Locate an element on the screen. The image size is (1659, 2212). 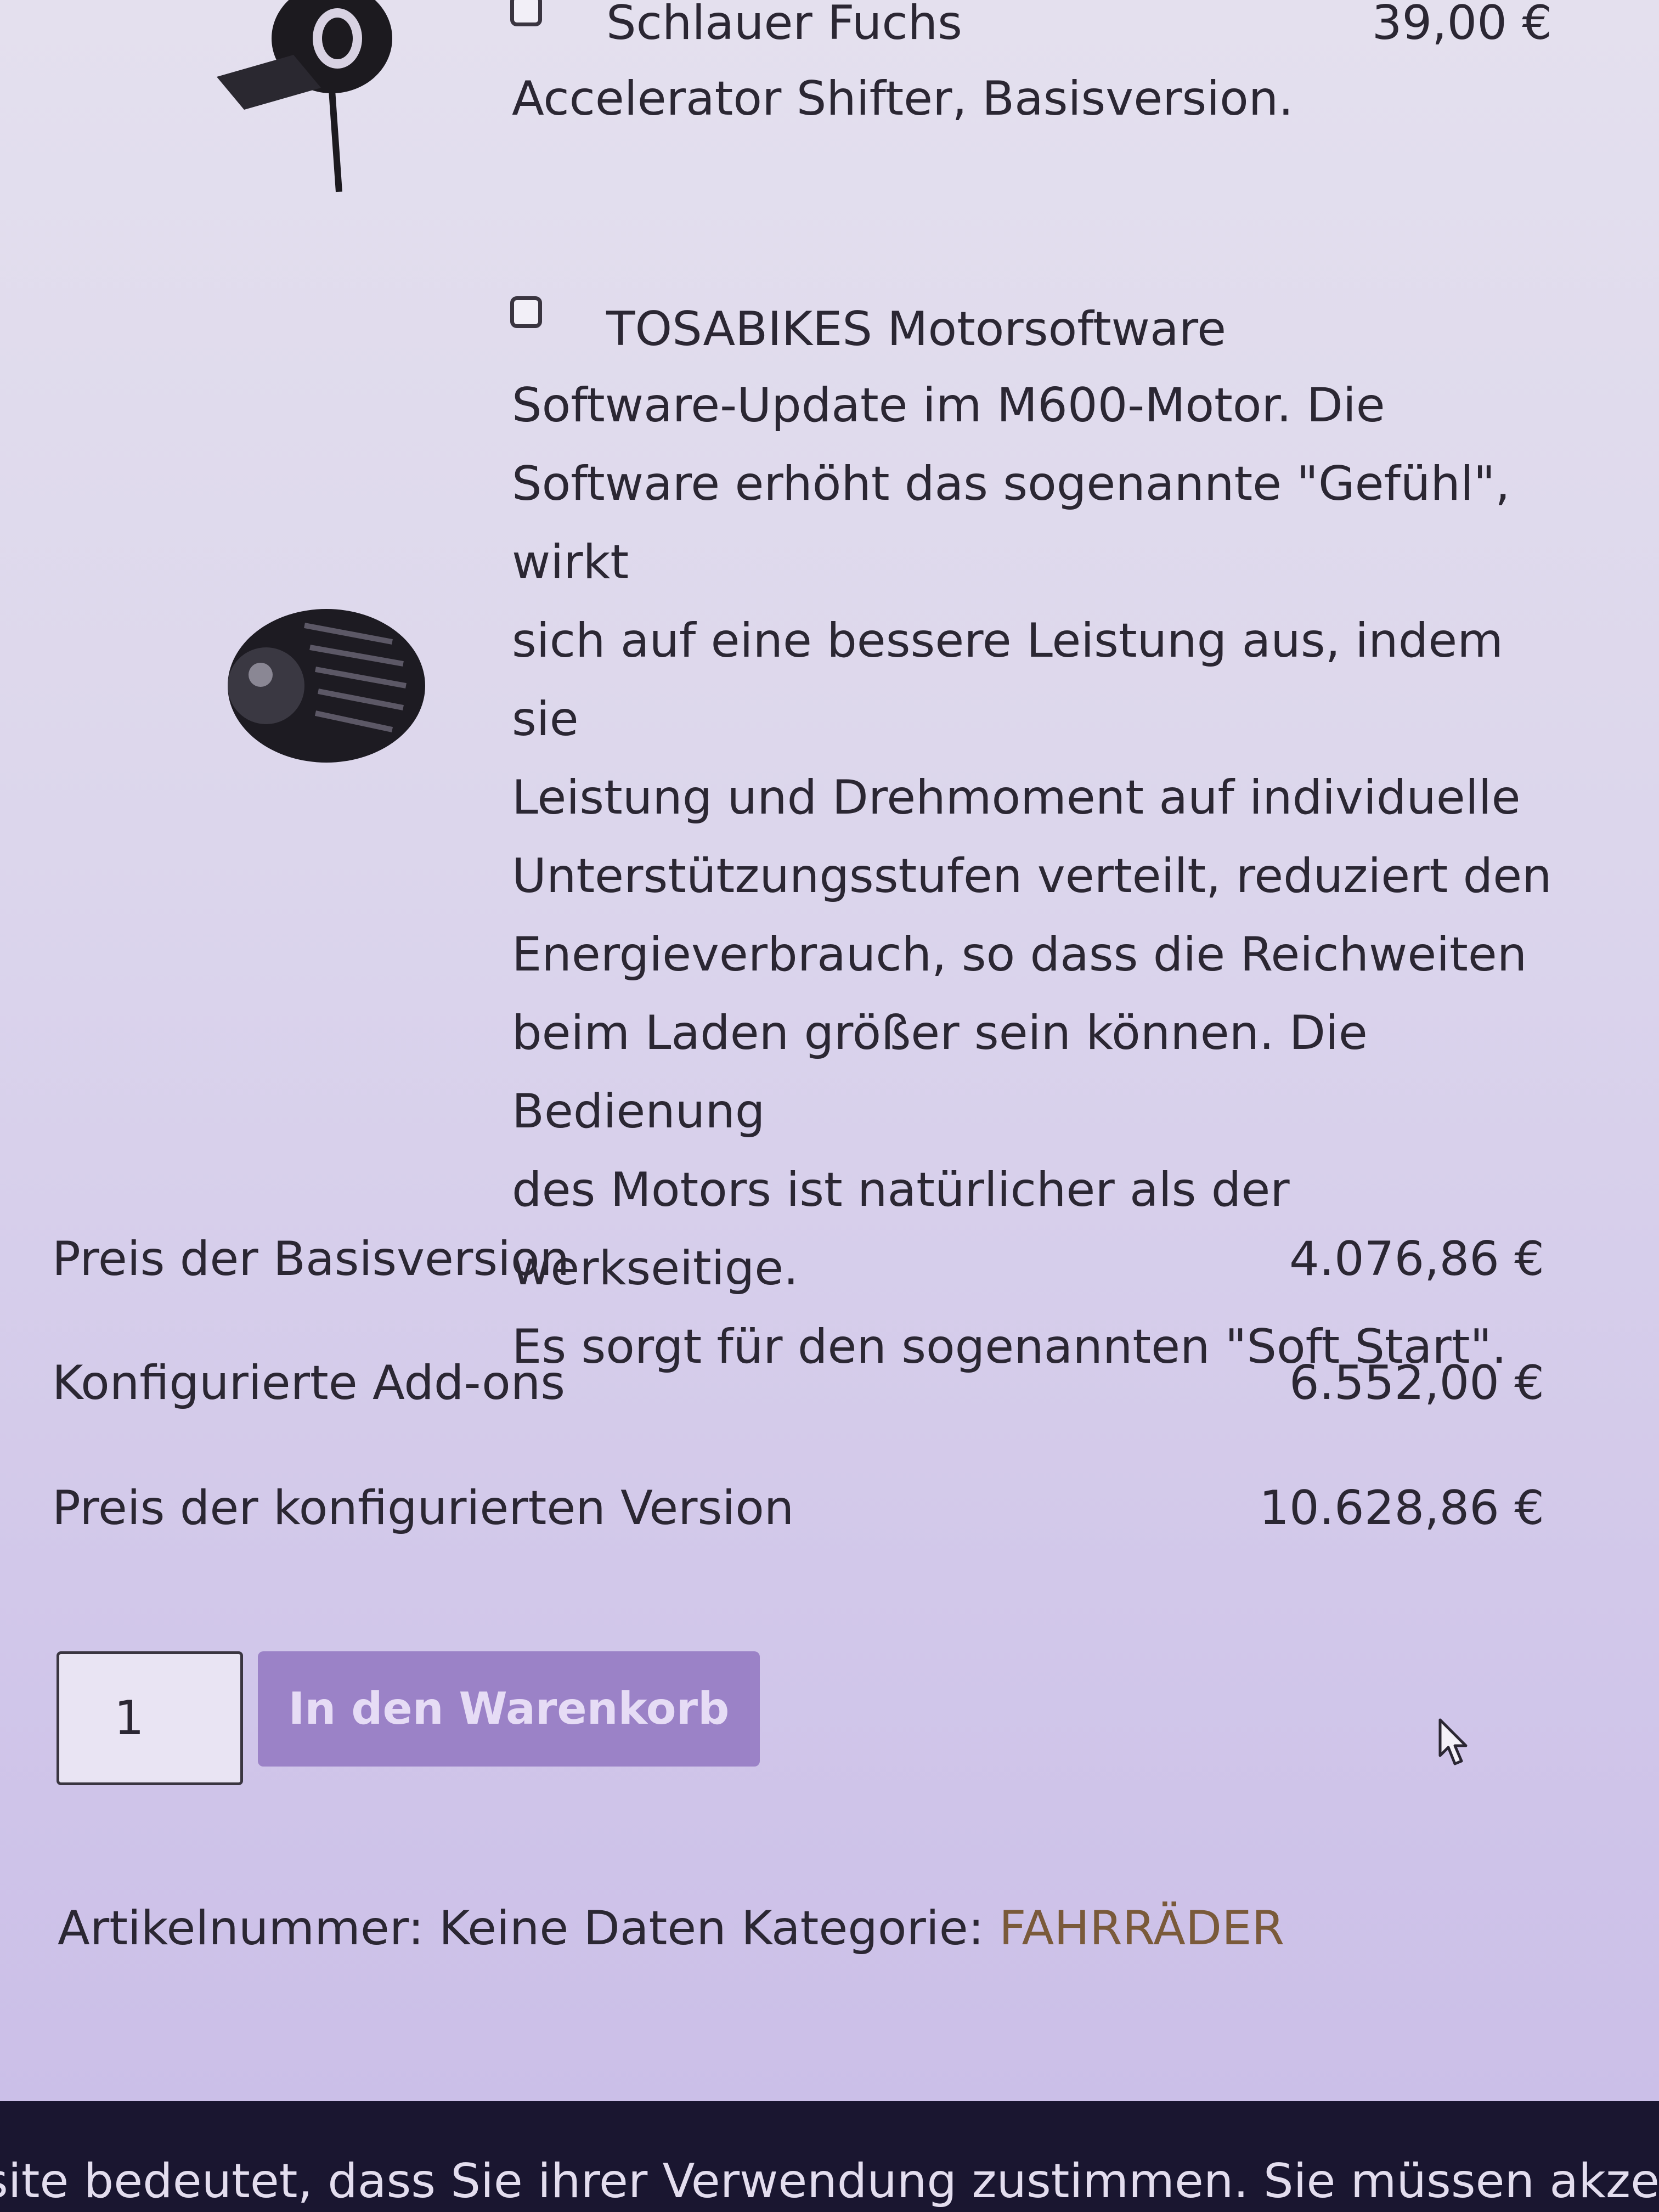
summary-base-price: Preis der Basisversion 4.076,86 € is located at coordinates (798, 1259).